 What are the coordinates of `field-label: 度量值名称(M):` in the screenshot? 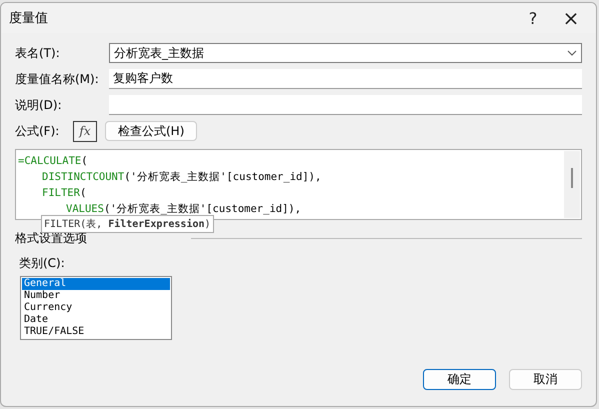 It's located at (57, 79).